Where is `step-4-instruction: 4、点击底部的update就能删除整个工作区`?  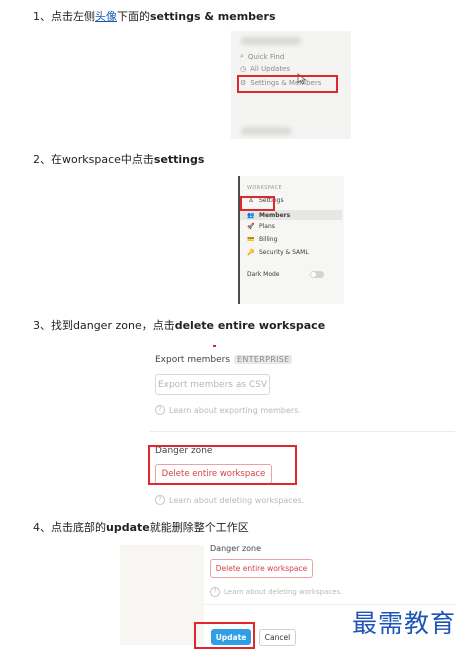 step-4-instruction: 4、点击底部的update就能删除整个工作区 is located at coordinates (141, 527).